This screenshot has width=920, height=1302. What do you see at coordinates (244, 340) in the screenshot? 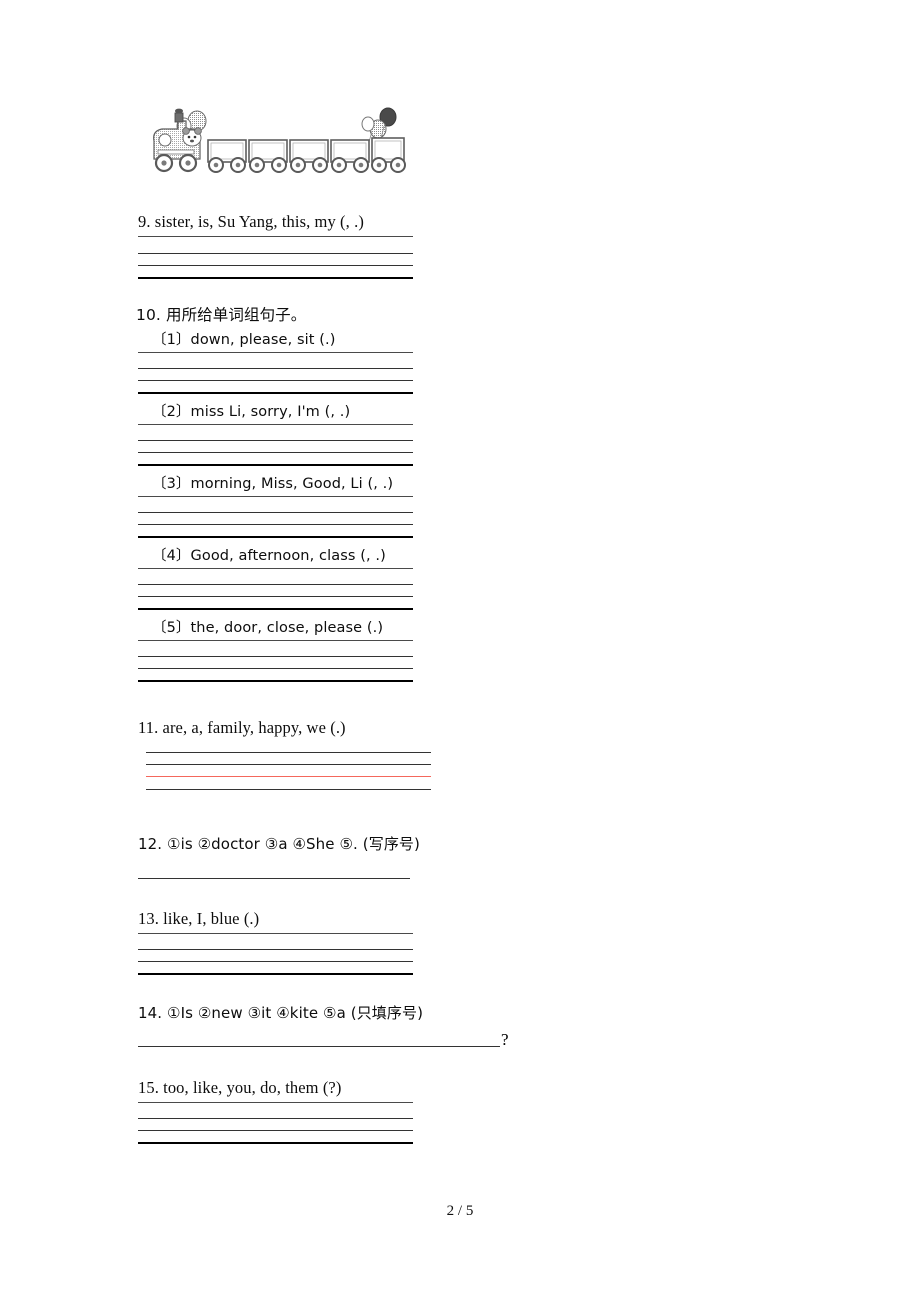
I see `question-10-1-prompt: 〔1〕down, please, sit (.)` at bounding box center [244, 340].